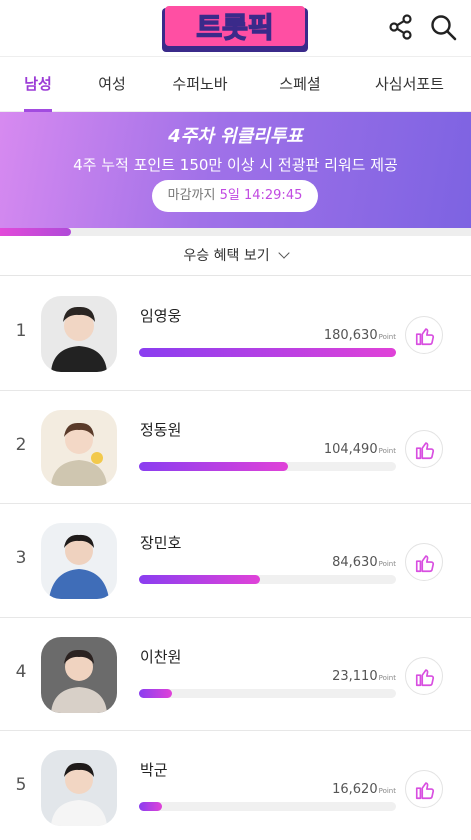 This screenshot has height=840, width=471. I want to click on winner-benefit-toggle: 우승 혜택 보기, so click(235, 256).